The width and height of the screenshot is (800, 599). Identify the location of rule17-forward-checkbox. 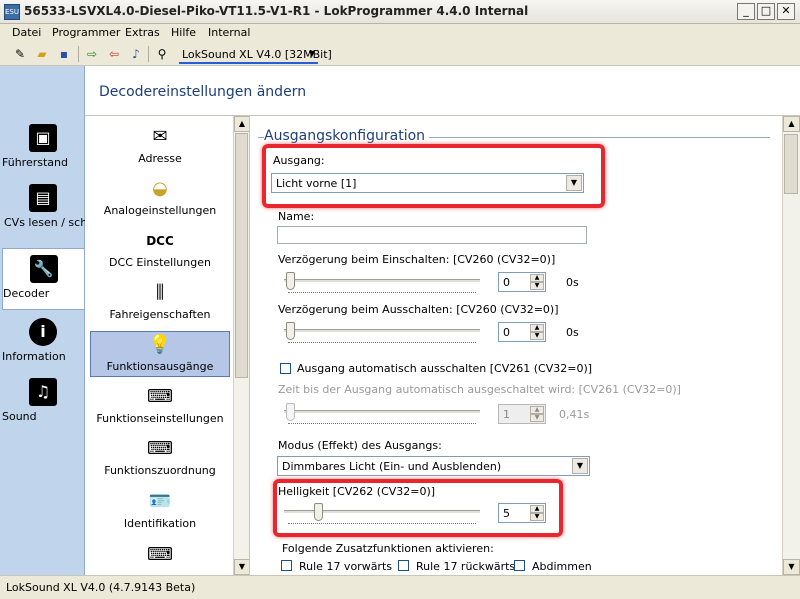
(286, 565).